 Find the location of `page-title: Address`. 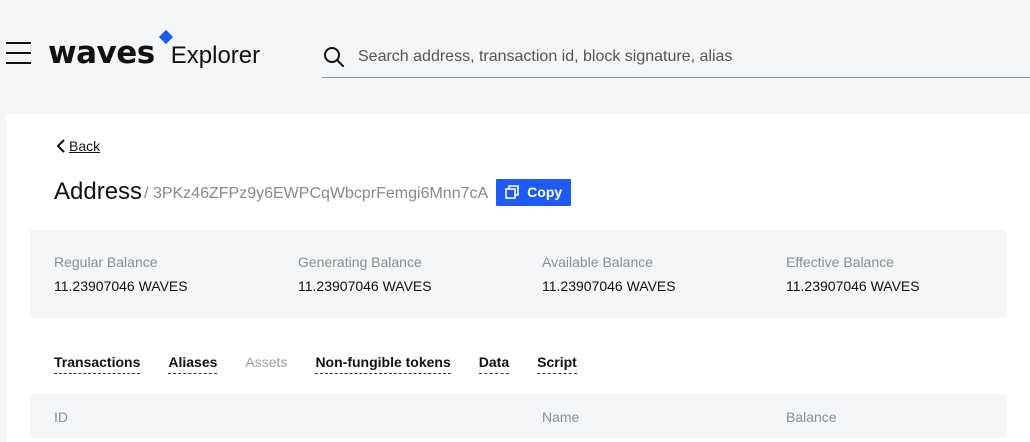

page-title: Address is located at coordinates (98, 191).